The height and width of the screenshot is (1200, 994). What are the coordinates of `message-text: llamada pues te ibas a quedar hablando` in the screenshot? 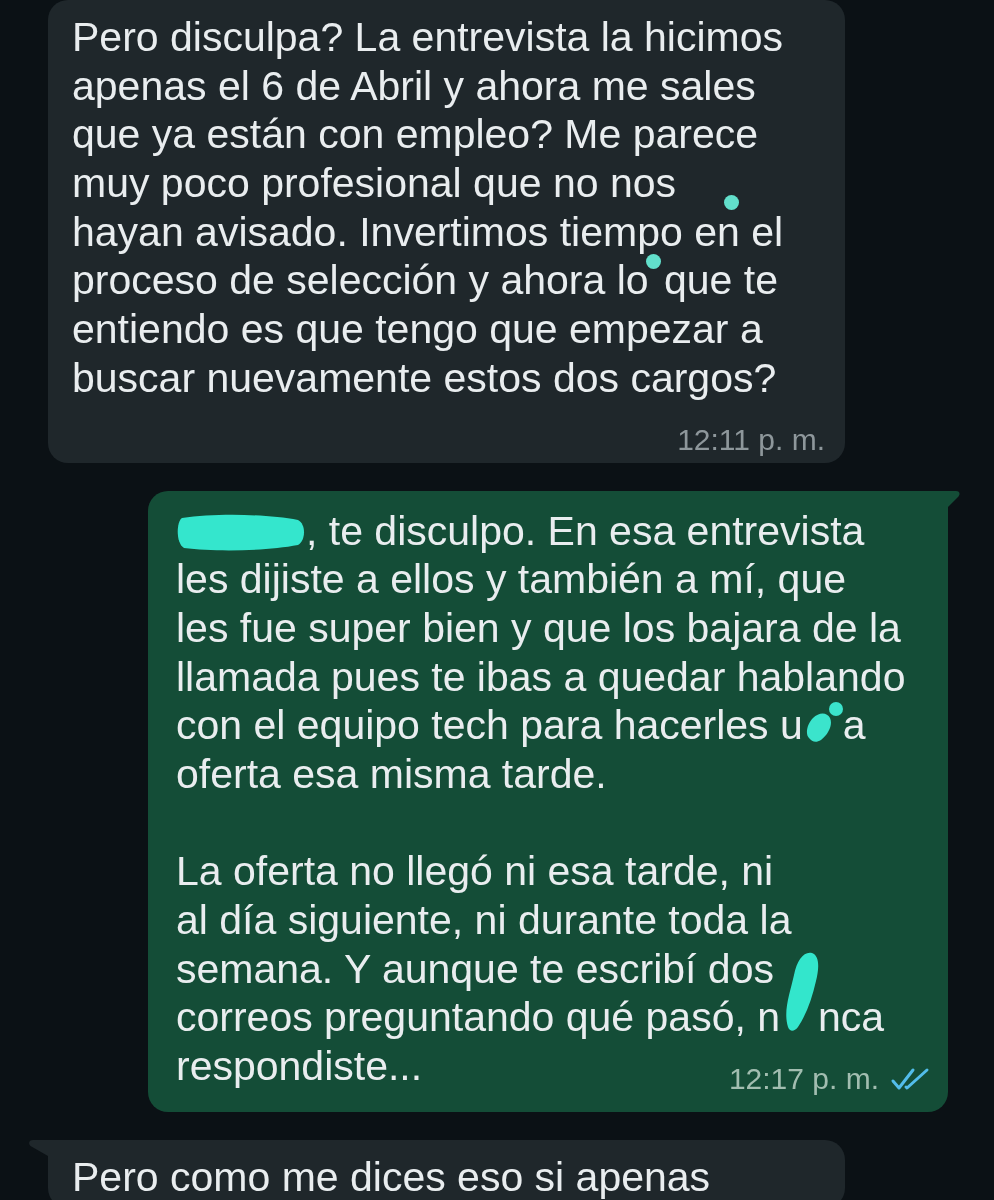 It's located at (541, 676).